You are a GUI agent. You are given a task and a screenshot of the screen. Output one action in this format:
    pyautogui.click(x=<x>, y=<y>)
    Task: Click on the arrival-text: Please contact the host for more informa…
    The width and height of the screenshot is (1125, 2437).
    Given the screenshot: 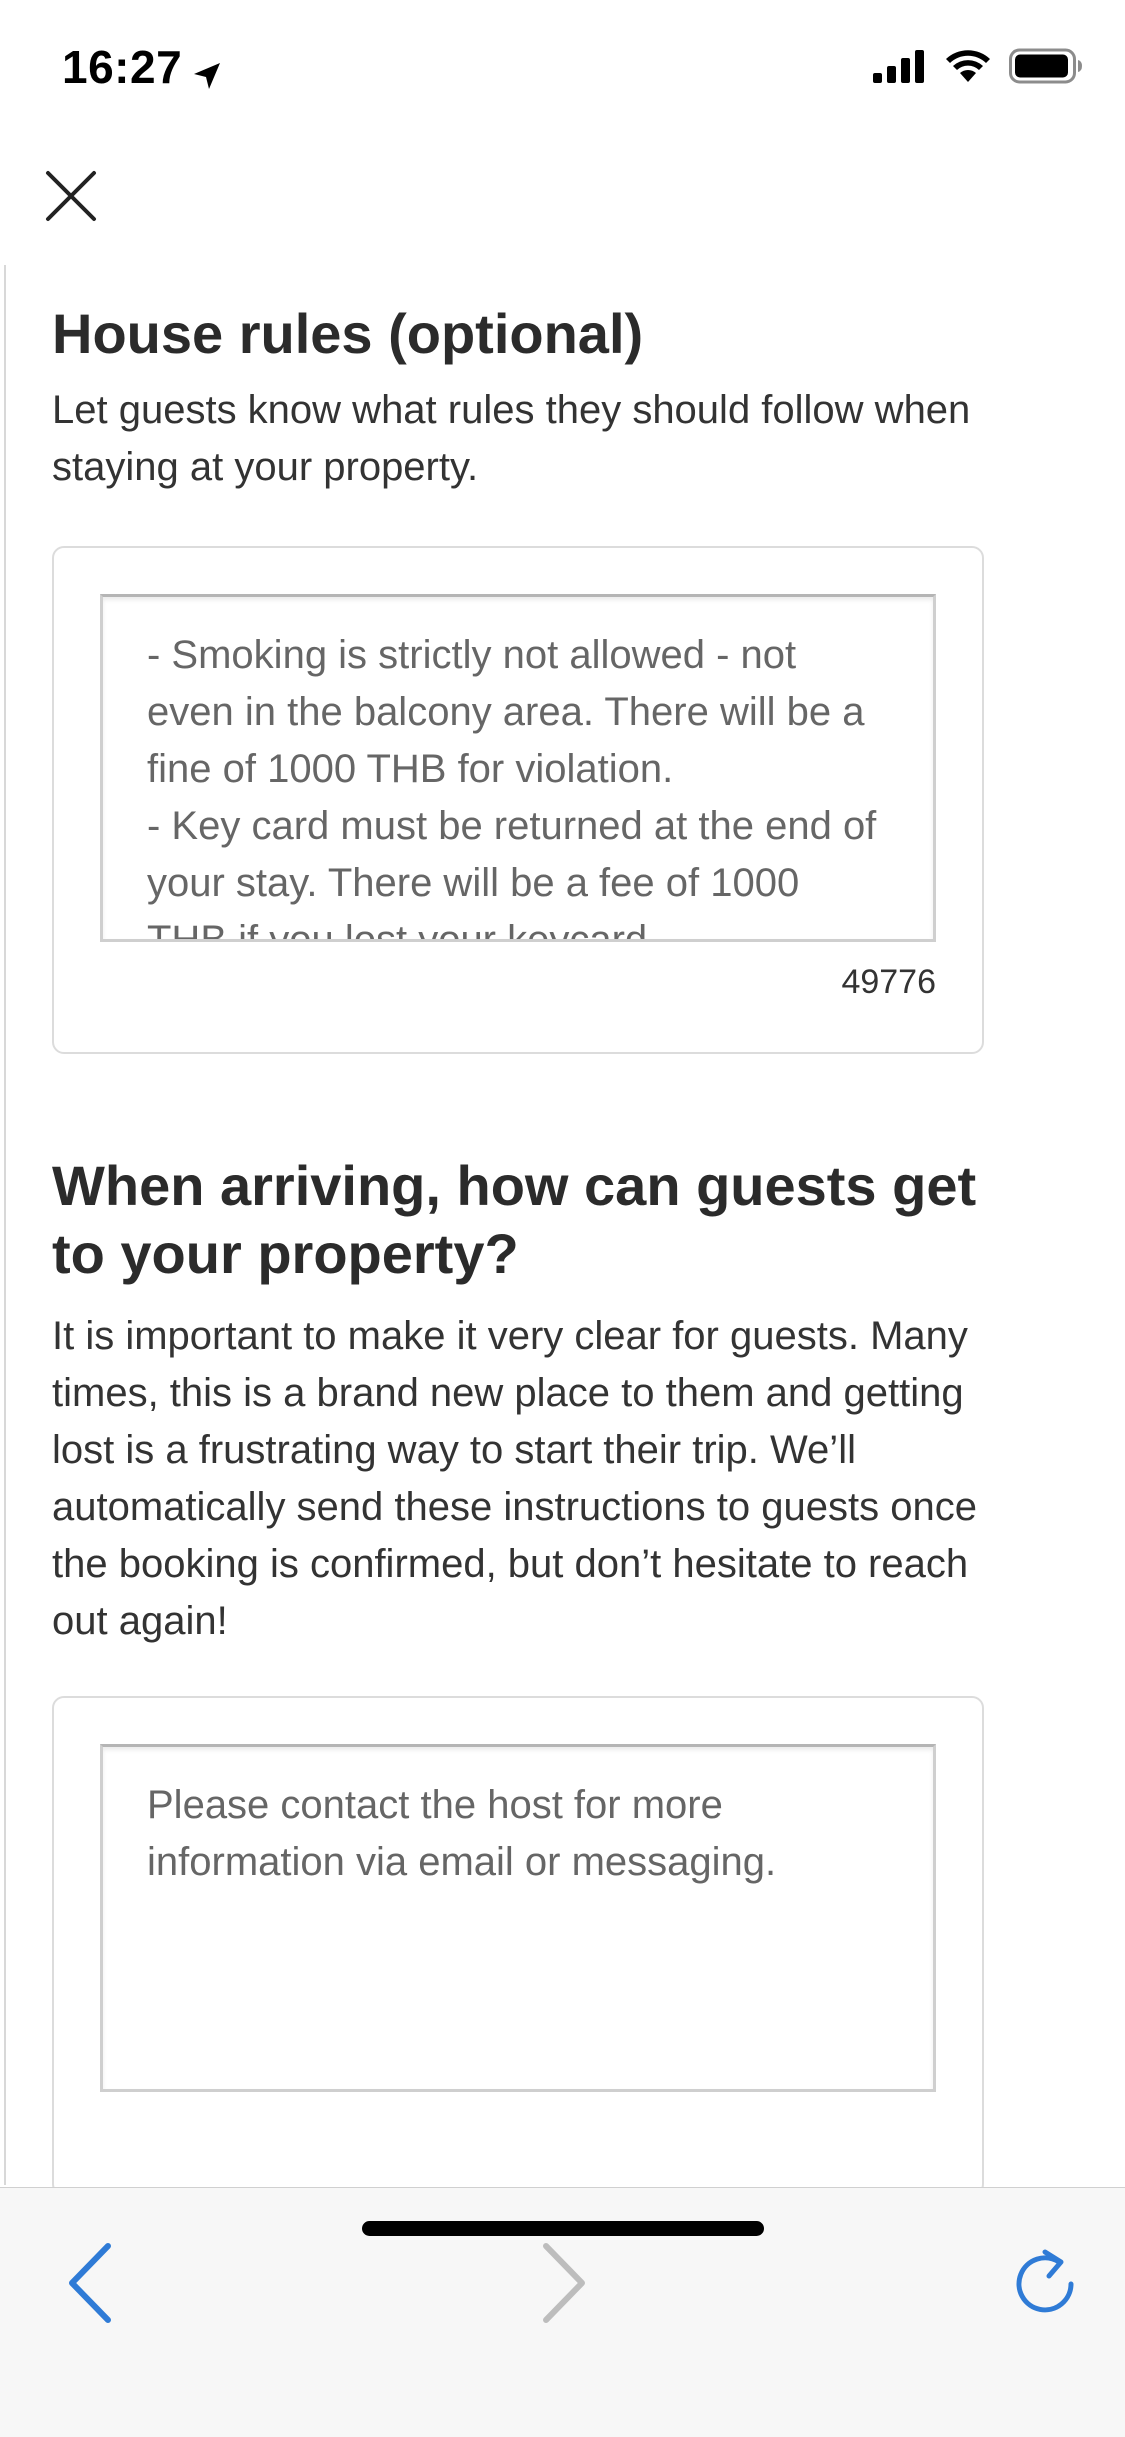 What is the action you would take?
    pyautogui.click(x=462, y=1833)
    